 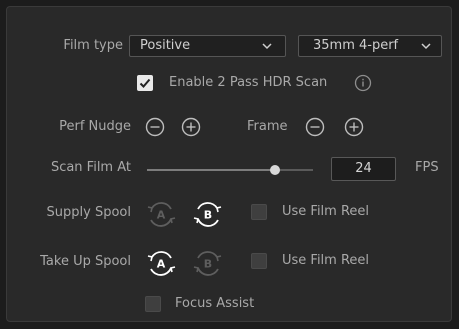 I want to click on film-type-dropdown: Positive, so click(x=207, y=46).